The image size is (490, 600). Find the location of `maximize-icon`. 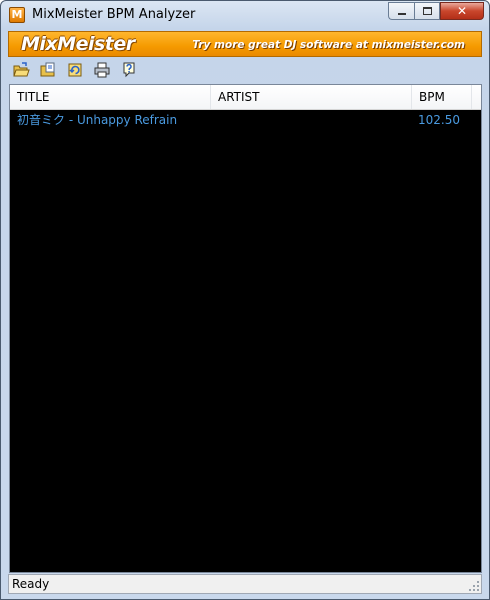

maximize-icon is located at coordinates (427, 11).